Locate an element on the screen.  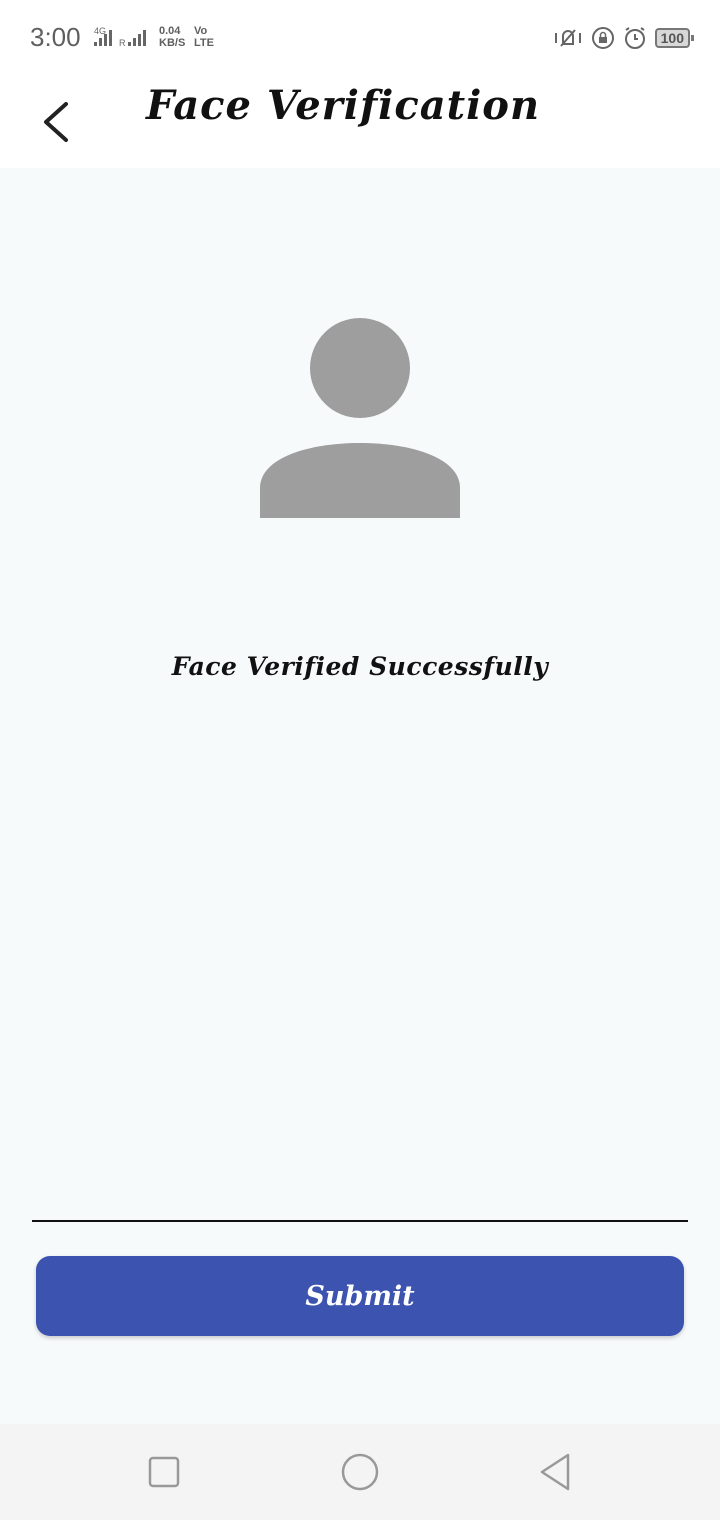
person-placeholder-icon is located at coordinates (360, 418).